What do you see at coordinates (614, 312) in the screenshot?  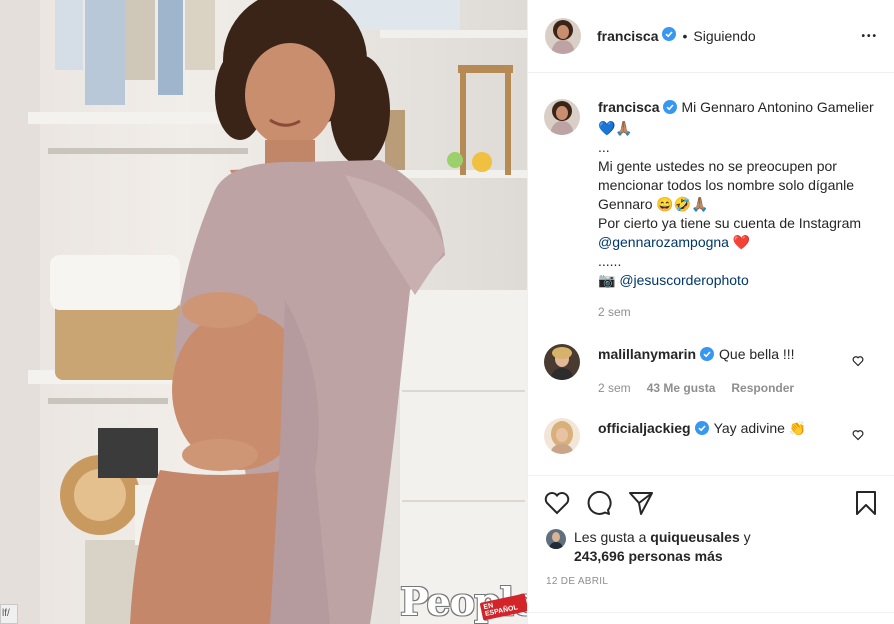 I see `caption-time: 2 sem` at bounding box center [614, 312].